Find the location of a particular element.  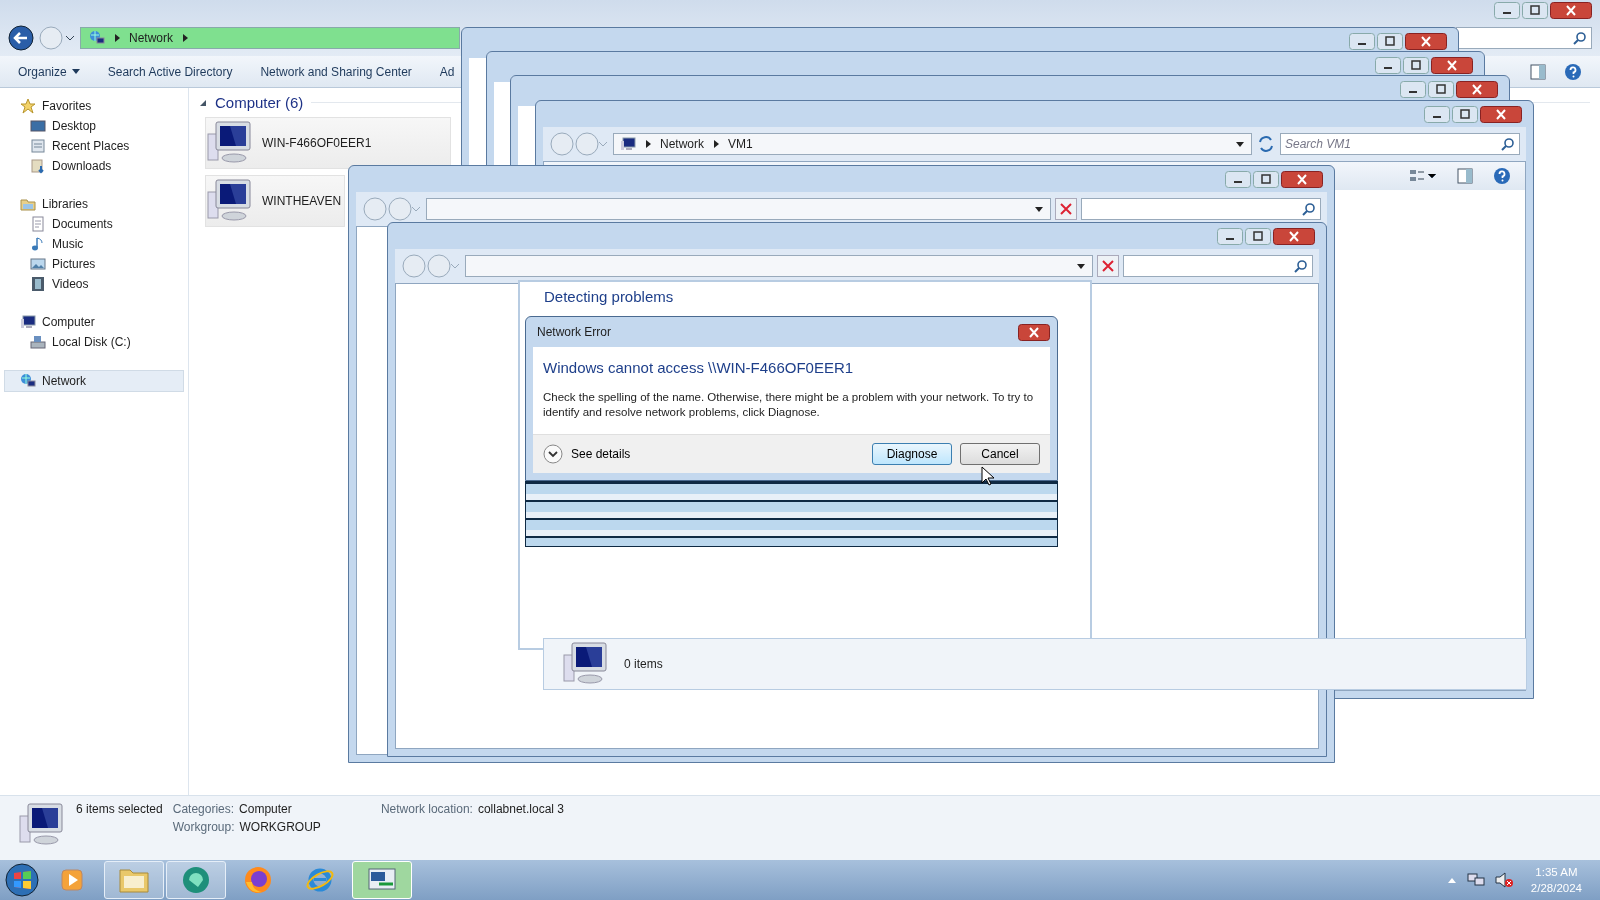

field-value: Computer is located at coordinates (265, 809).